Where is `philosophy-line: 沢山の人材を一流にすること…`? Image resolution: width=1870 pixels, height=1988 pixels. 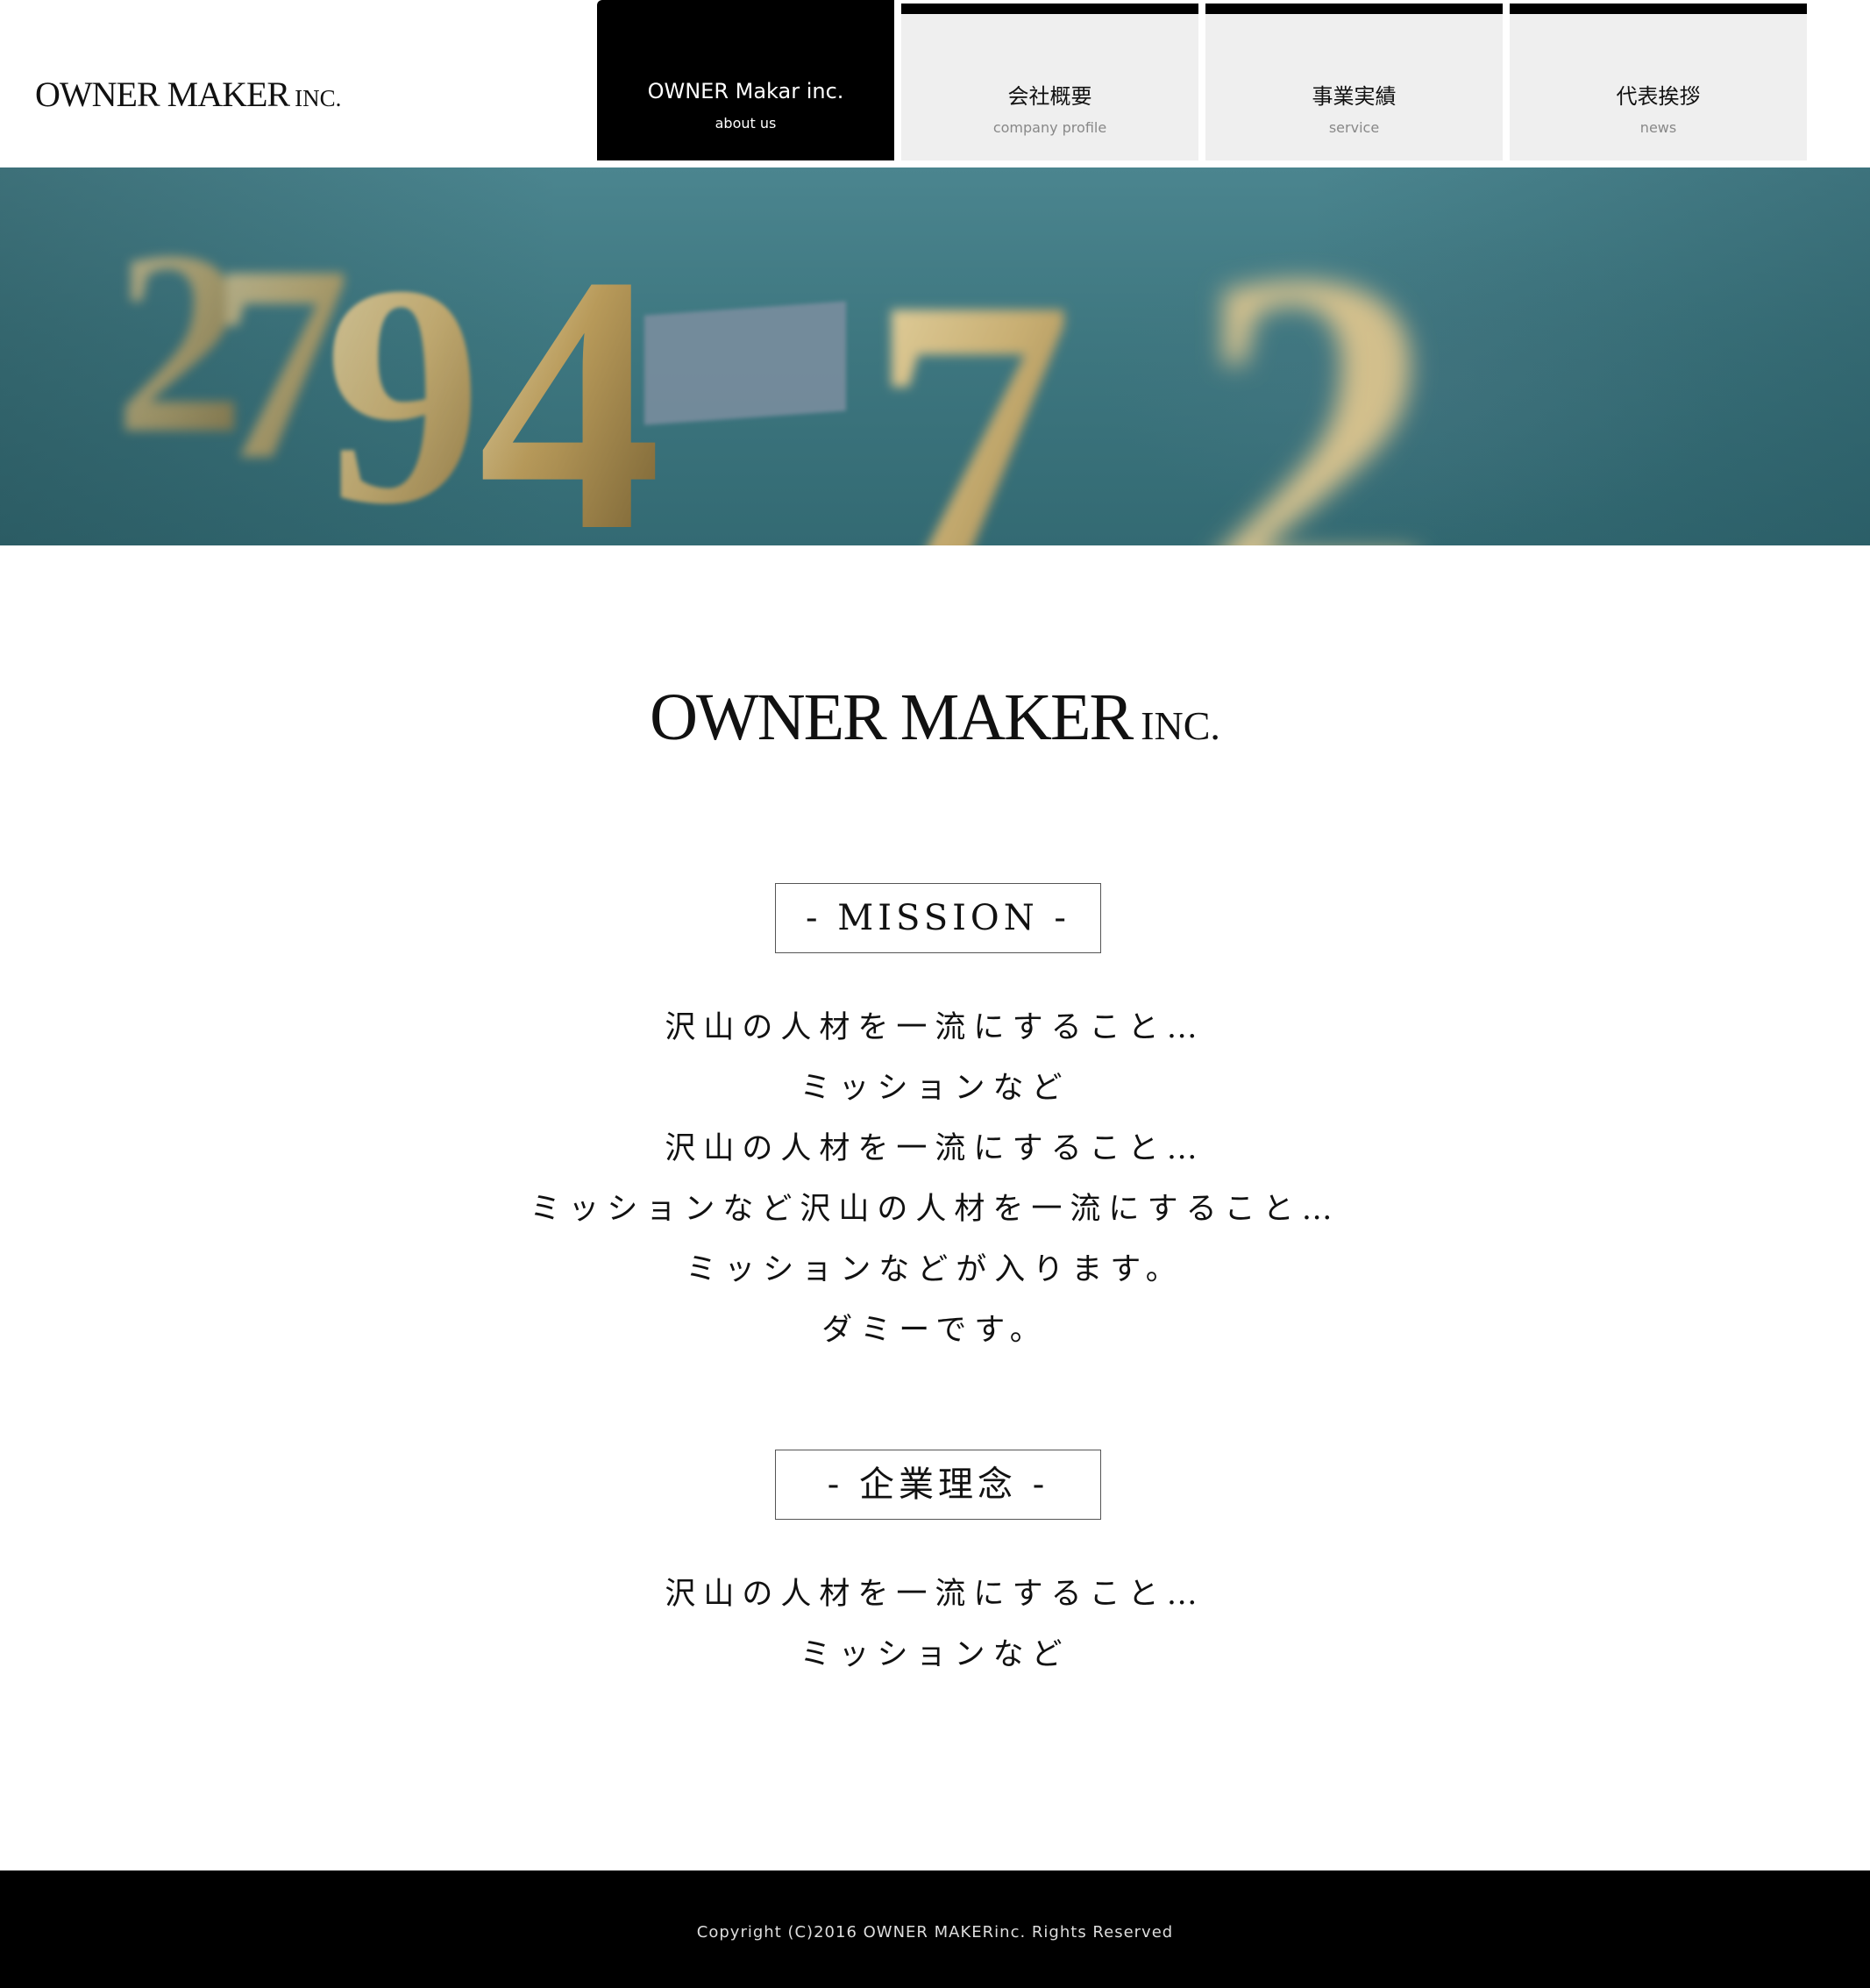 philosophy-line: 沢山の人材を一流にすること… is located at coordinates (935, 1594).